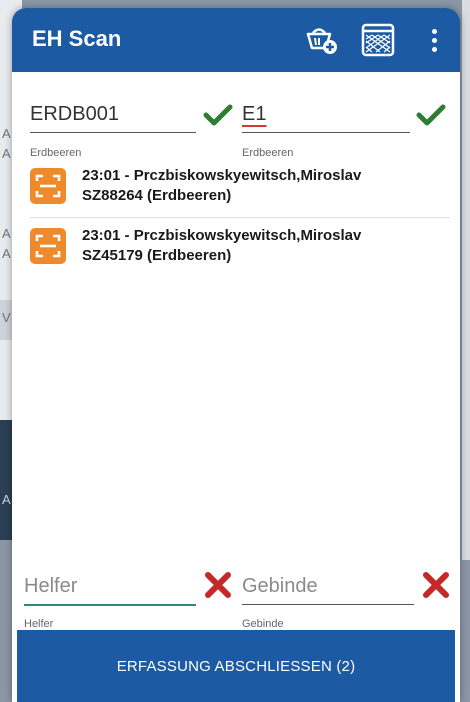 This screenshot has width=470, height=702. I want to click on more-vert-icon, so click(434, 40).